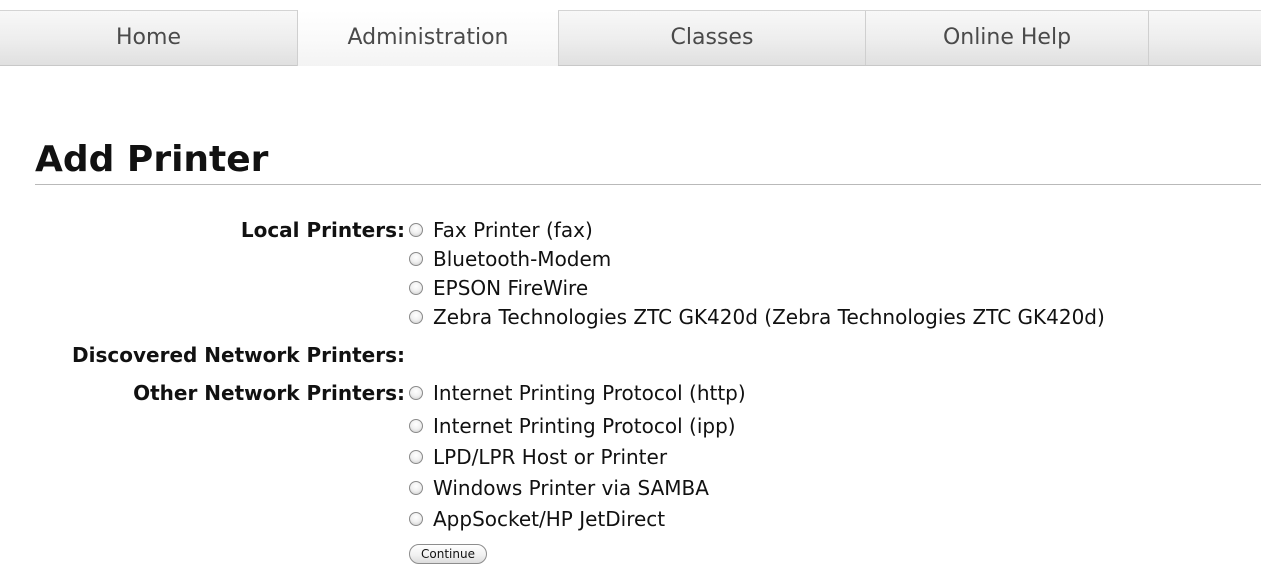  I want to click on radio-option-label: Internet Printing Protocol (ipp), so click(584, 426).